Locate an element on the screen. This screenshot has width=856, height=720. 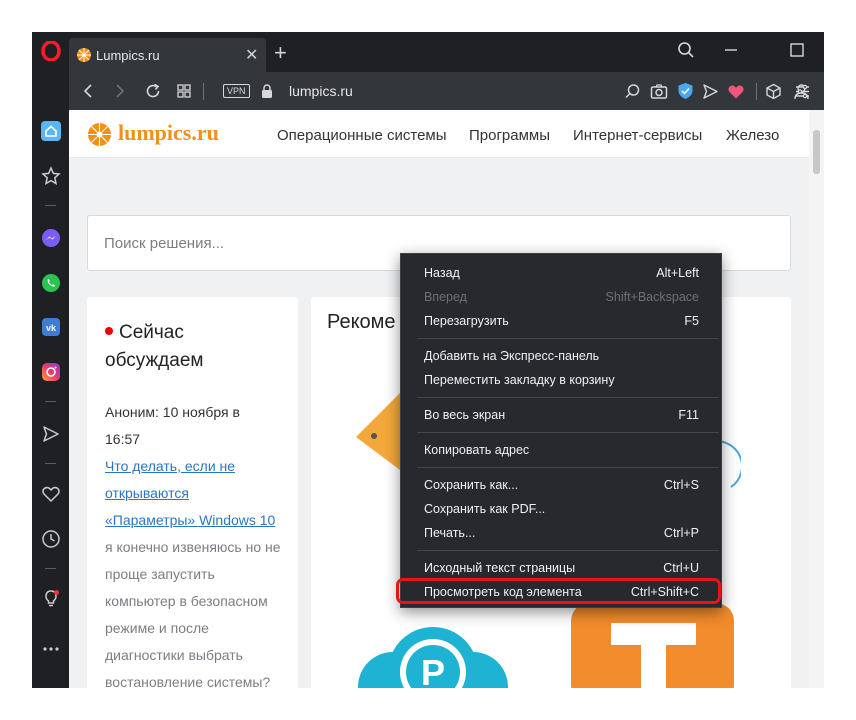
more-icon is located at coordinates (50, 648).